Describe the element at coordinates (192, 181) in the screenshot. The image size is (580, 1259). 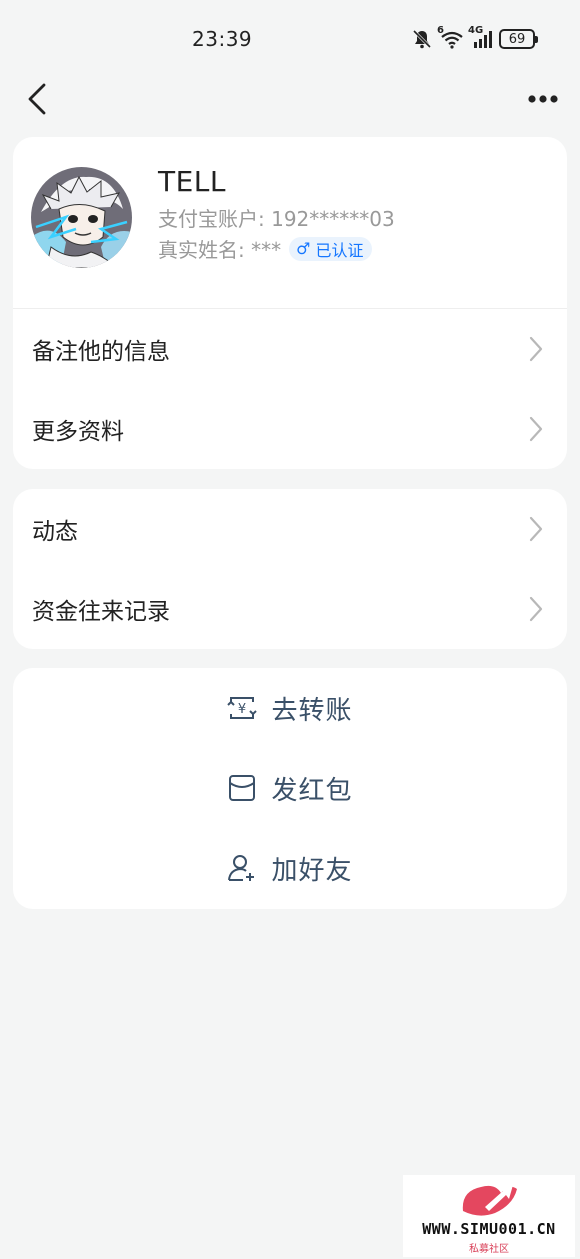
I see `nickname: TELL` at that location.